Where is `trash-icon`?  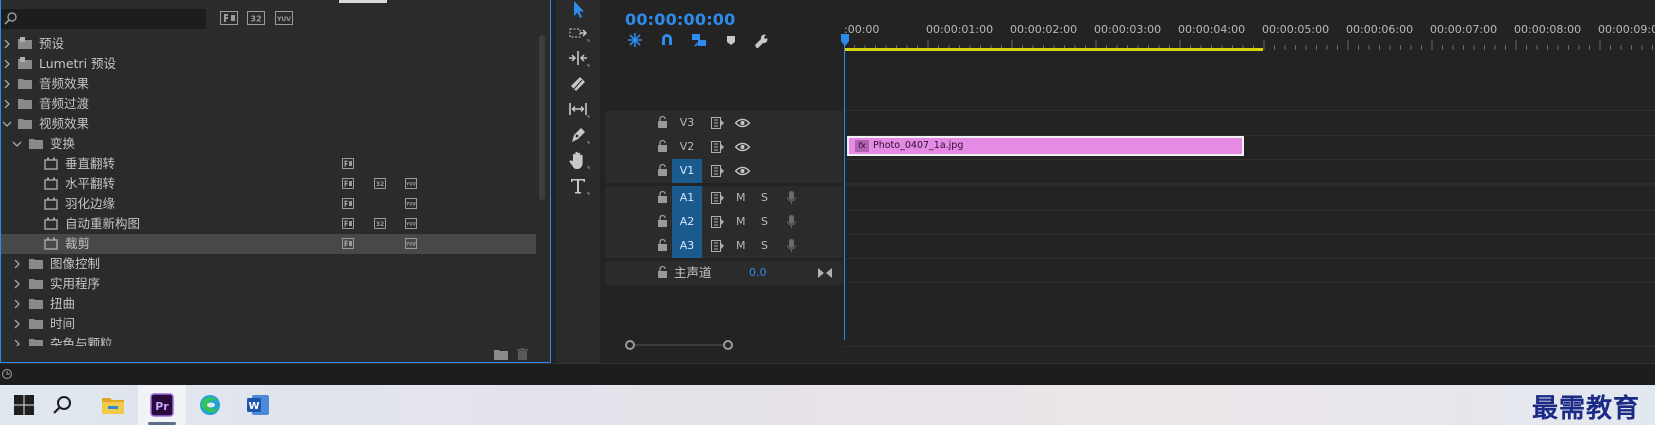
trash-icon is located at coordinates (522, 354).